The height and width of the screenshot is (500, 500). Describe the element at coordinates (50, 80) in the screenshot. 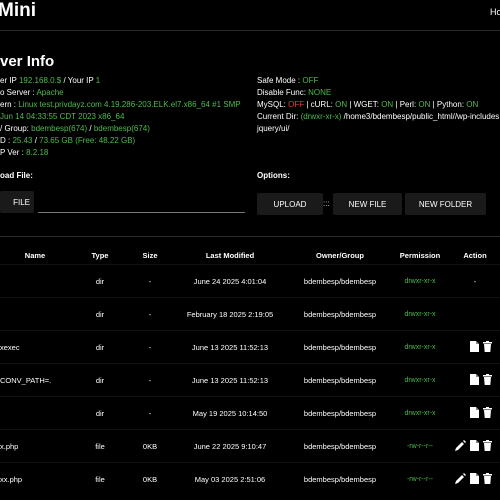

I see `server-ip-line: er IP 192.168.0.$ / Your IP 1` at that location.